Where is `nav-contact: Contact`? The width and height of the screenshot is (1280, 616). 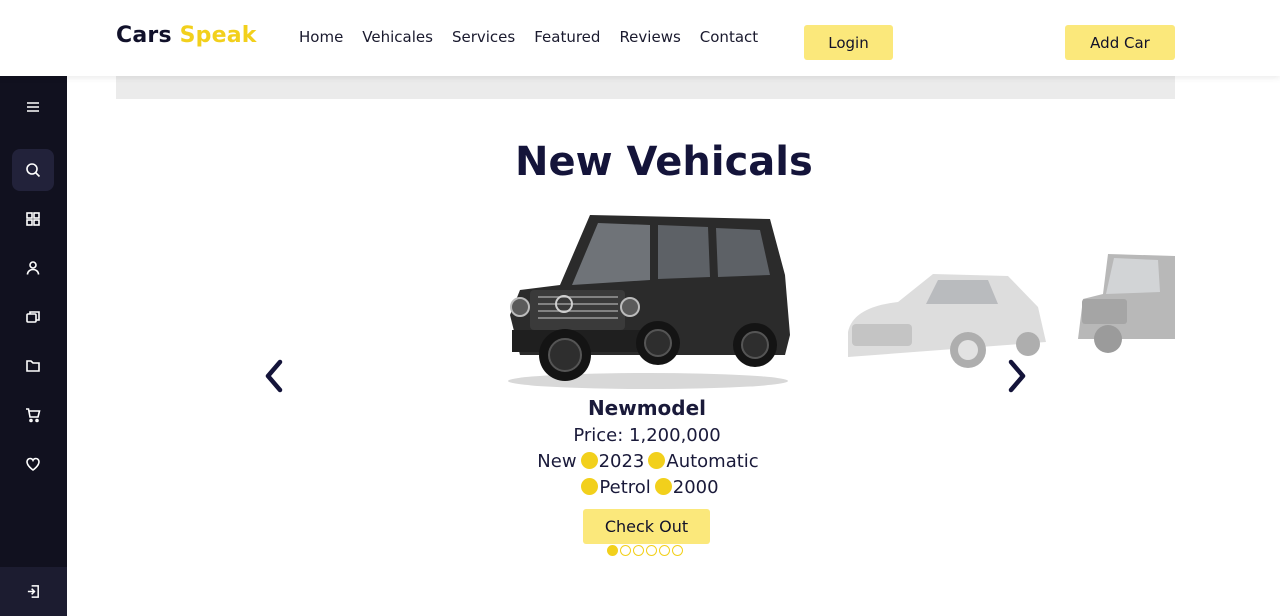 nav-contact: Contact is located at coordinates (729, 37).